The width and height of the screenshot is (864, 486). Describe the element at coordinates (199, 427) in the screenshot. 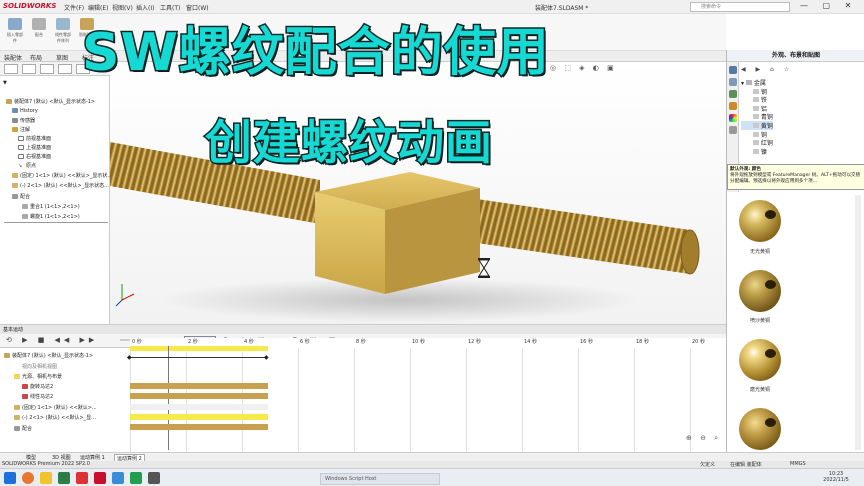

I see `mates-bar` at that location.